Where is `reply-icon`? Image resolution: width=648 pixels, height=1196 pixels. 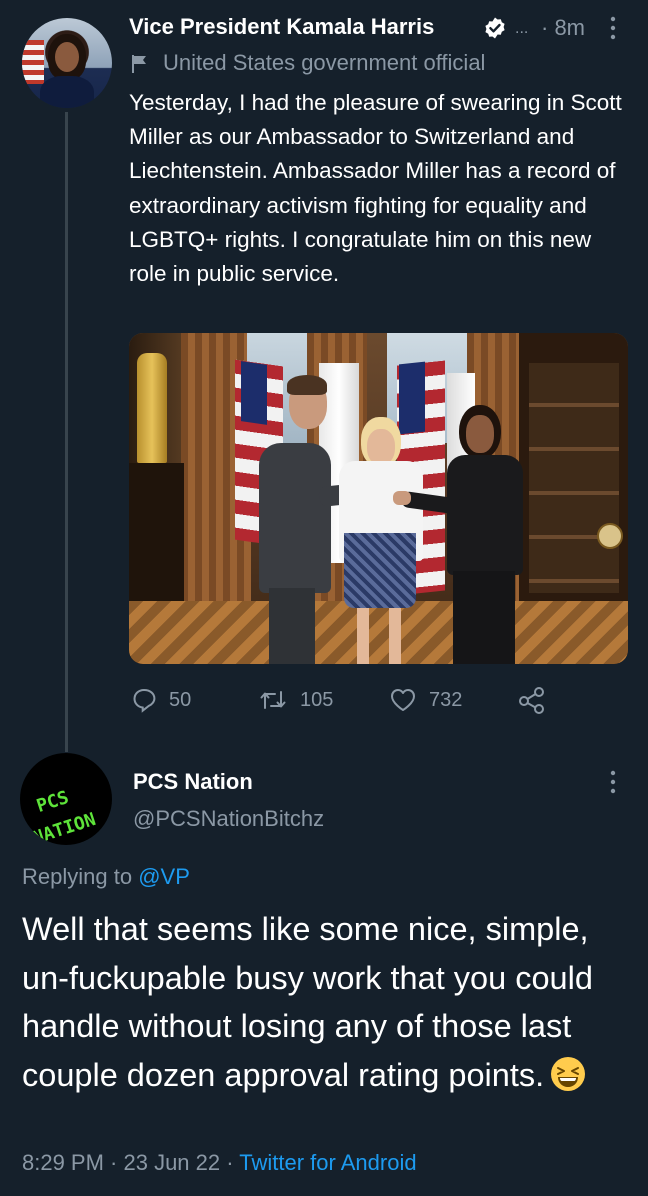 reply-icon is located at coordinates (144, 700).